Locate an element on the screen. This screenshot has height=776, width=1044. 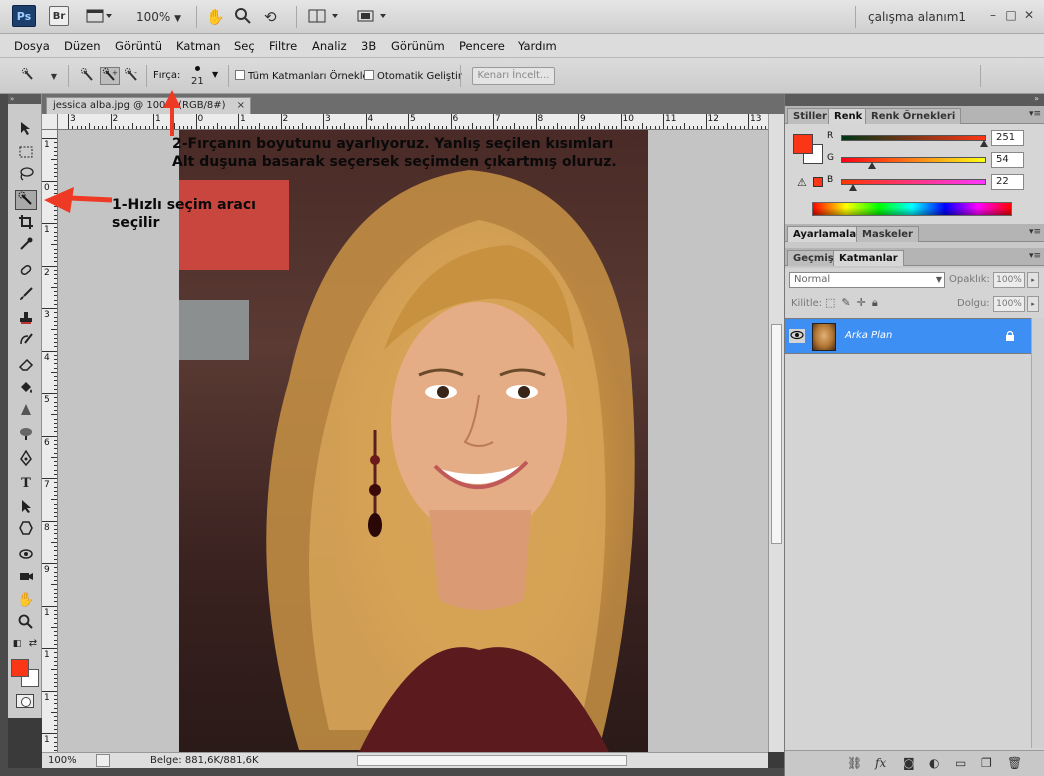
tab-renk: Renk is located at coordinates (848, 116).